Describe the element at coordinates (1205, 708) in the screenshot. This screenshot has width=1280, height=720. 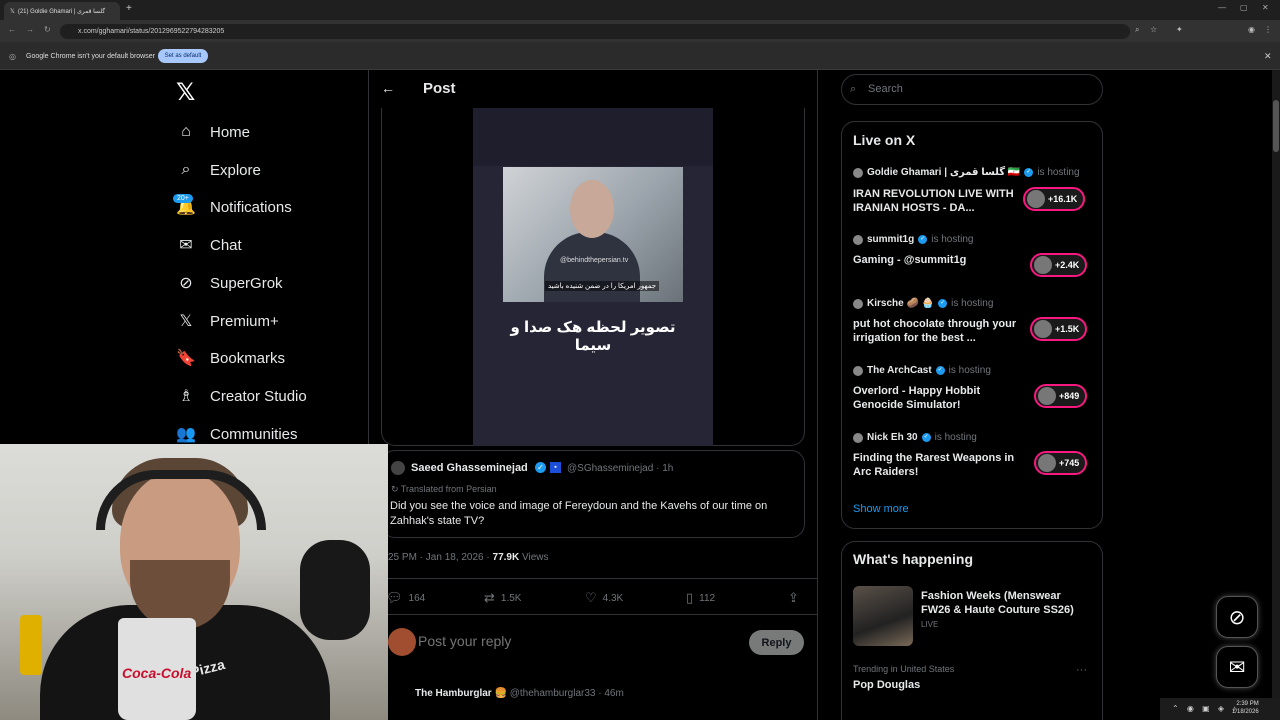
I see `system-tray-icons: ⌃ ◉ ▣ ◈ ♪` at that location.